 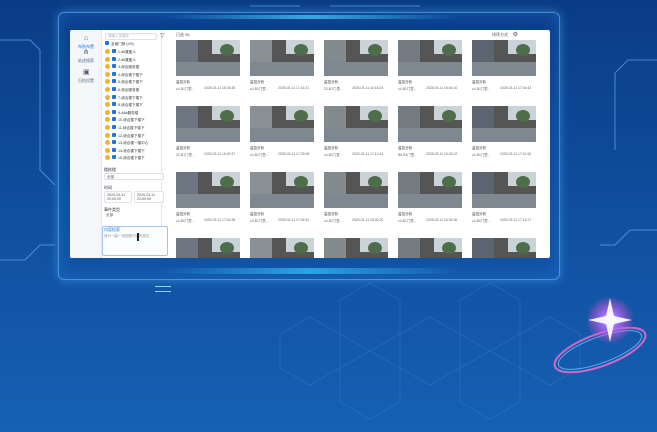 I want to click on tree-search-input: 请输入关键字, so click(x=131, y=36).